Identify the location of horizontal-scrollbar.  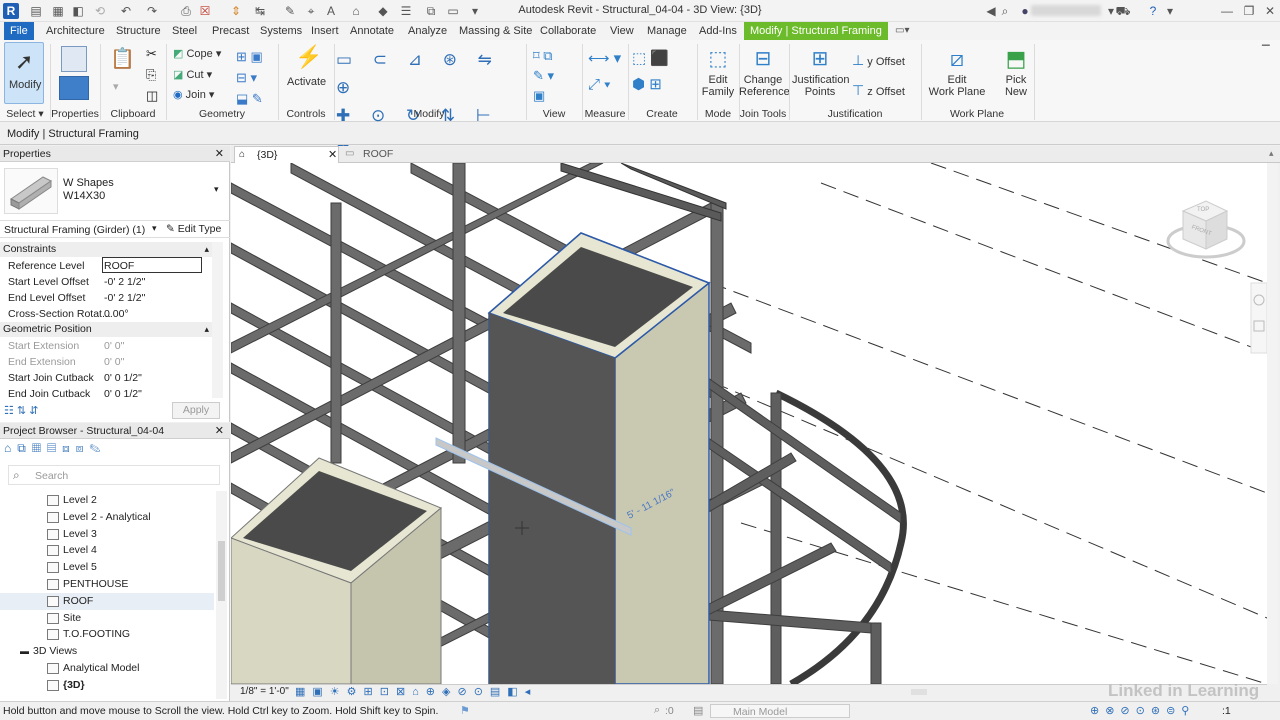
(919, 692).